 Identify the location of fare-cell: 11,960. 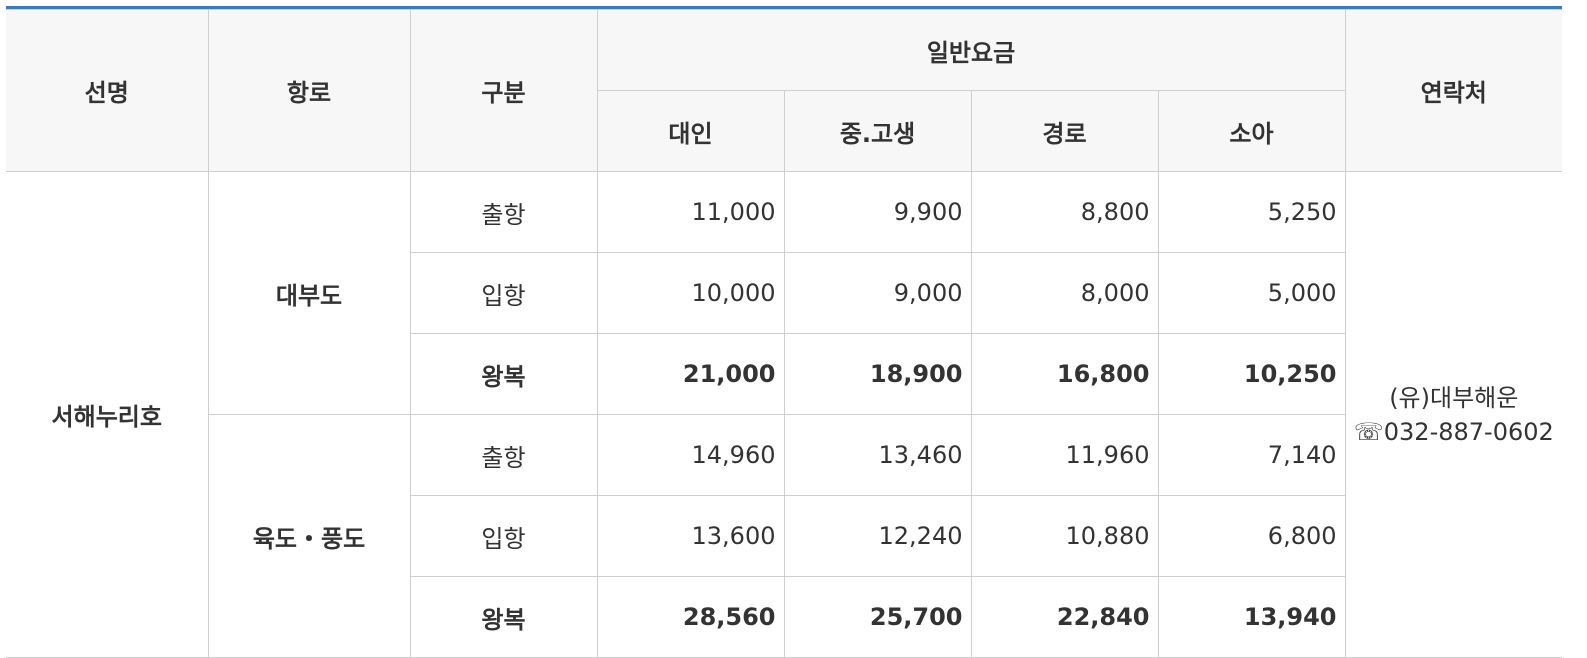
(1064, 455).